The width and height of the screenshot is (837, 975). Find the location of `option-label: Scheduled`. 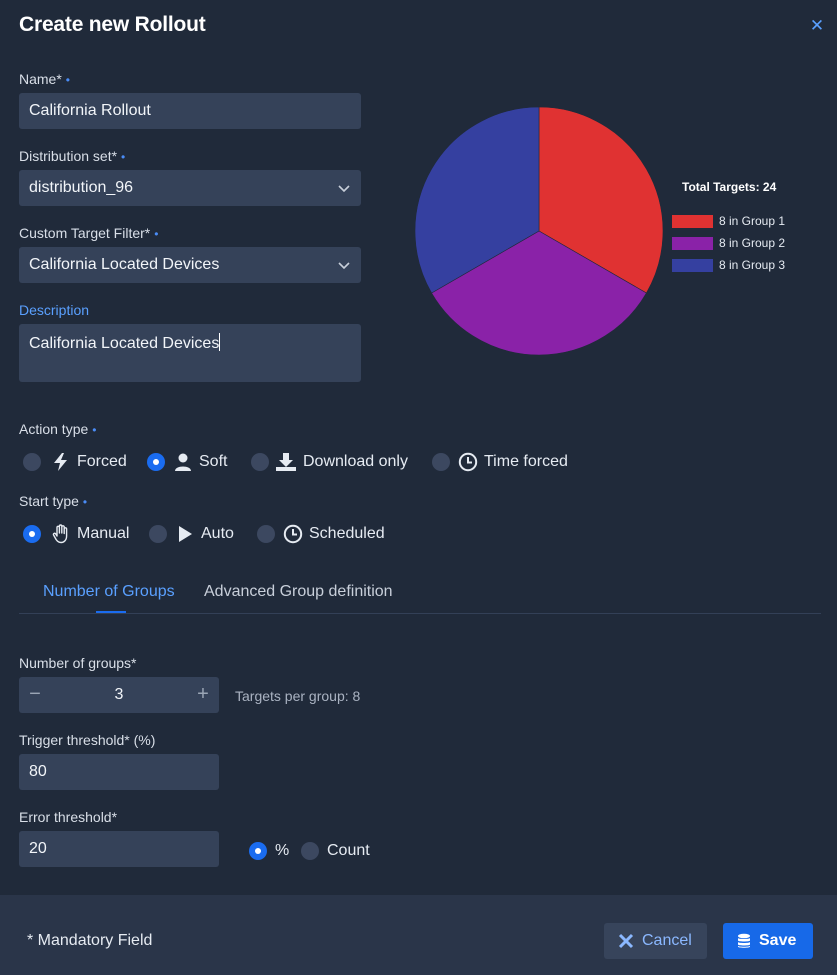

option-label: Scheduled is located at coordinates (347, 533).